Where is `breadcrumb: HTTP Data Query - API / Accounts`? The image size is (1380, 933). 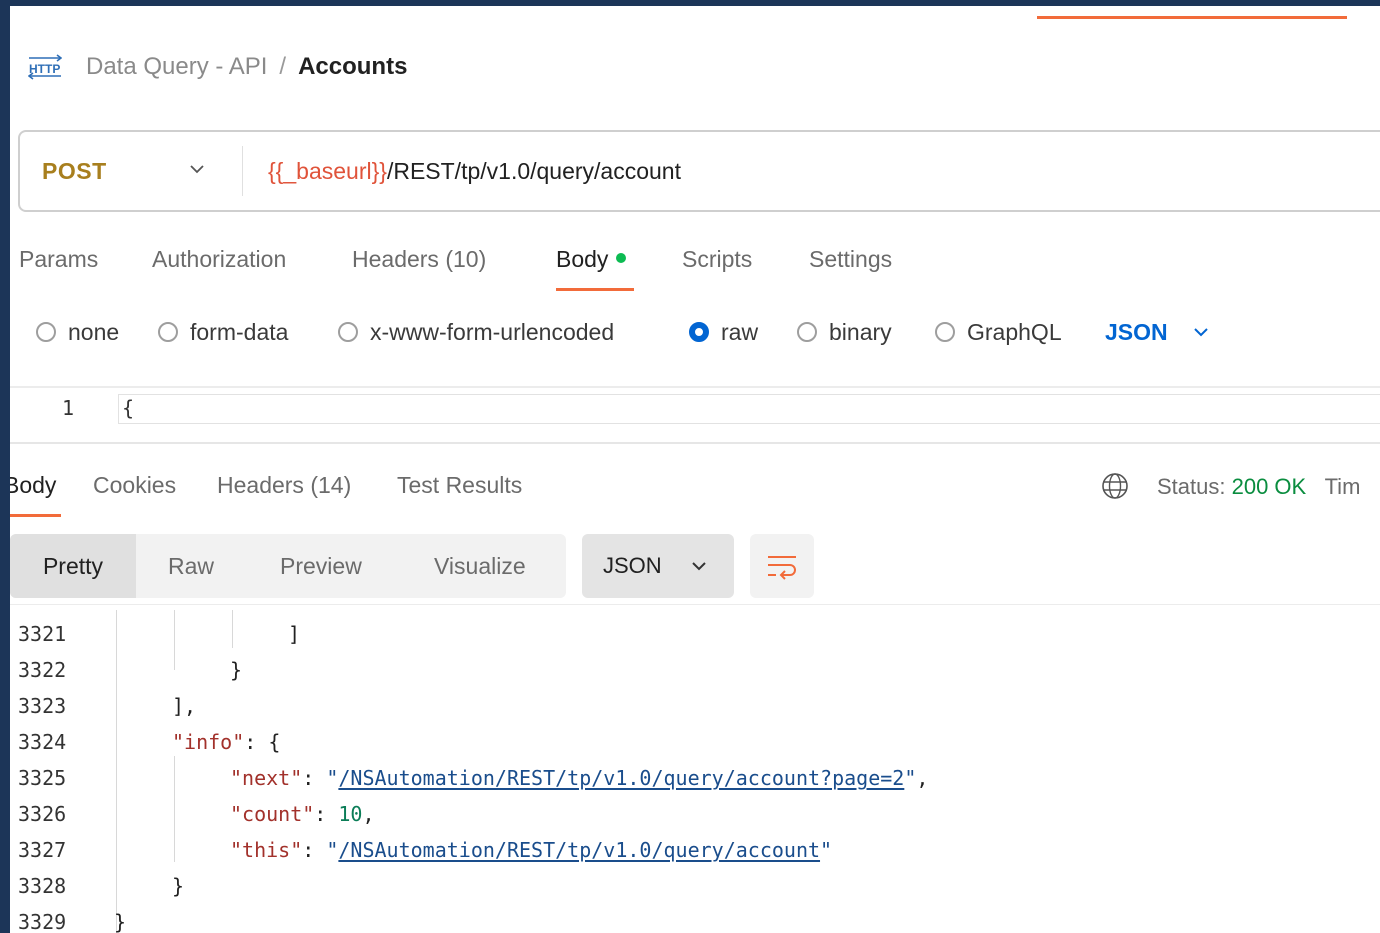
breadcrumb: HTTP Data Query - API / Accounts is located at coordinates (217, 67).